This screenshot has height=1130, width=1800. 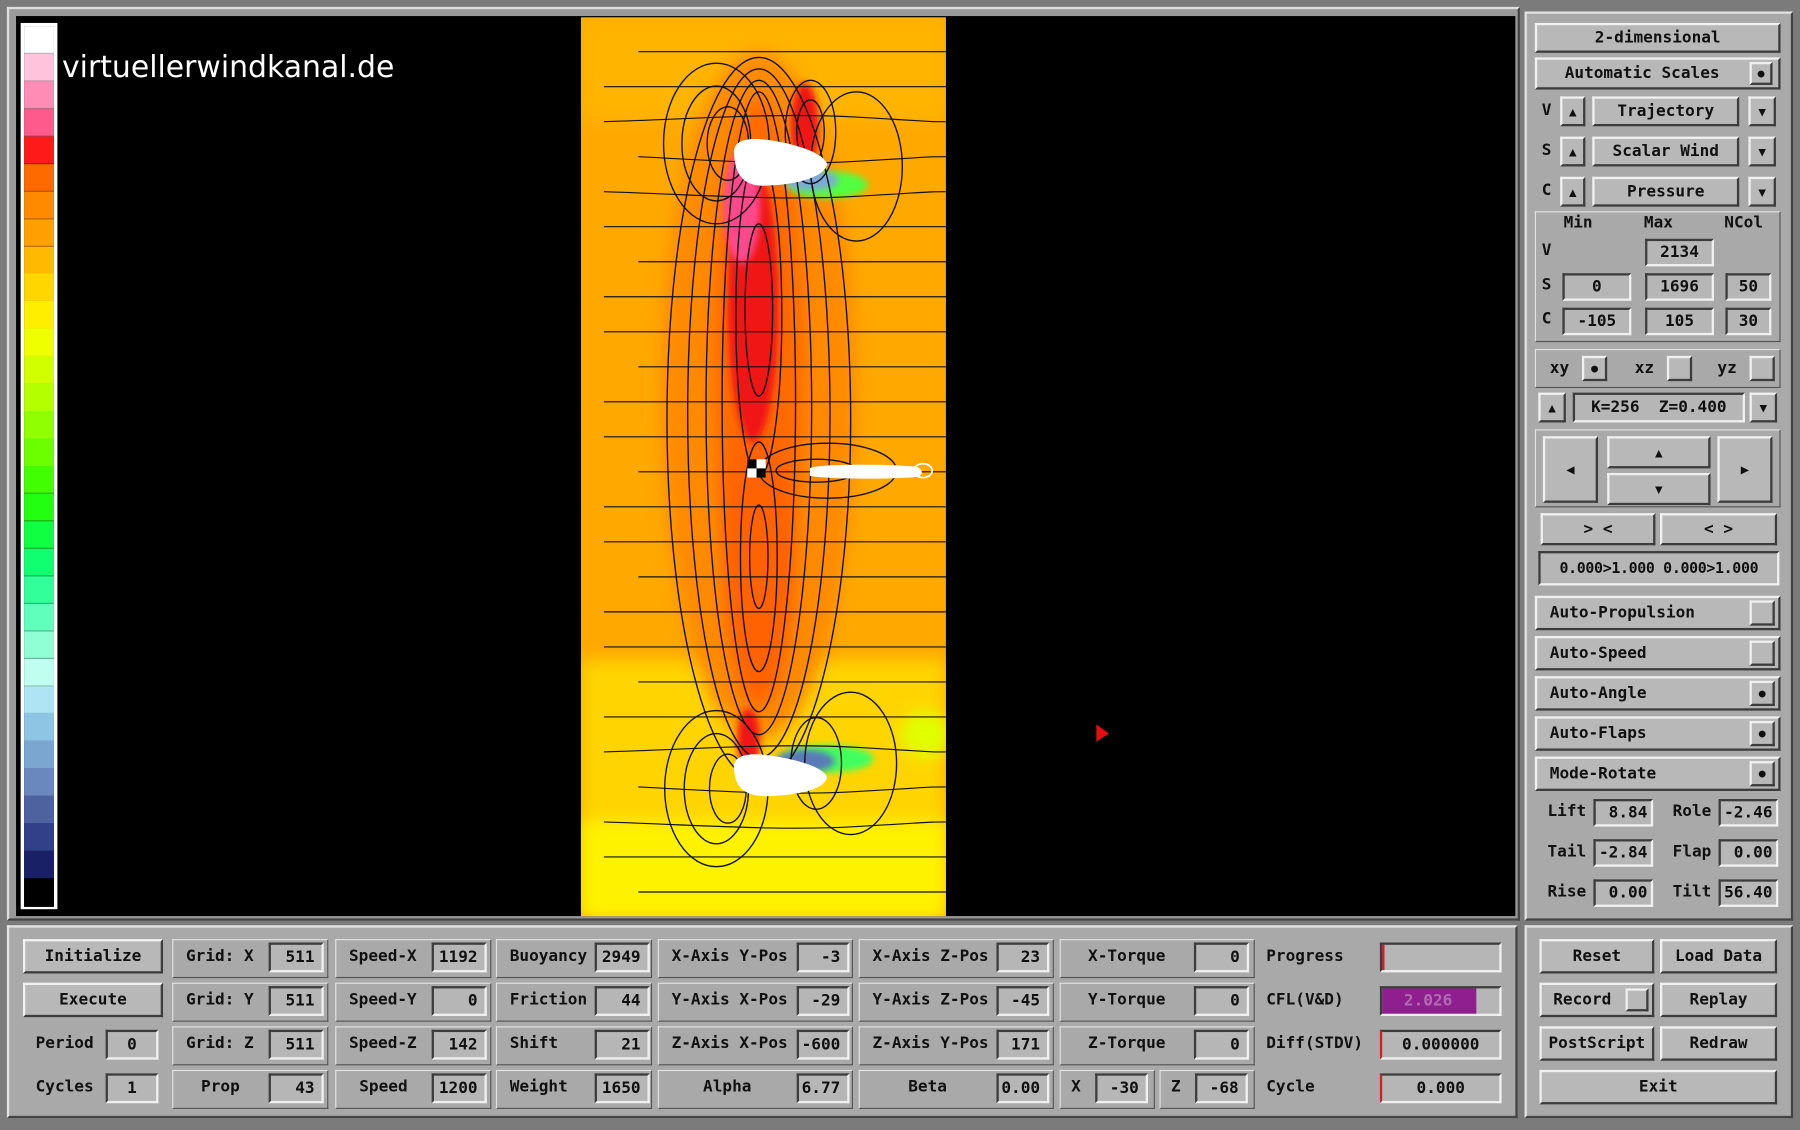 What do you see at coordinates (1679, 252) in the screenshot?
I see `v-scale-max-field: 2134` at bounding box center [1679, 252].